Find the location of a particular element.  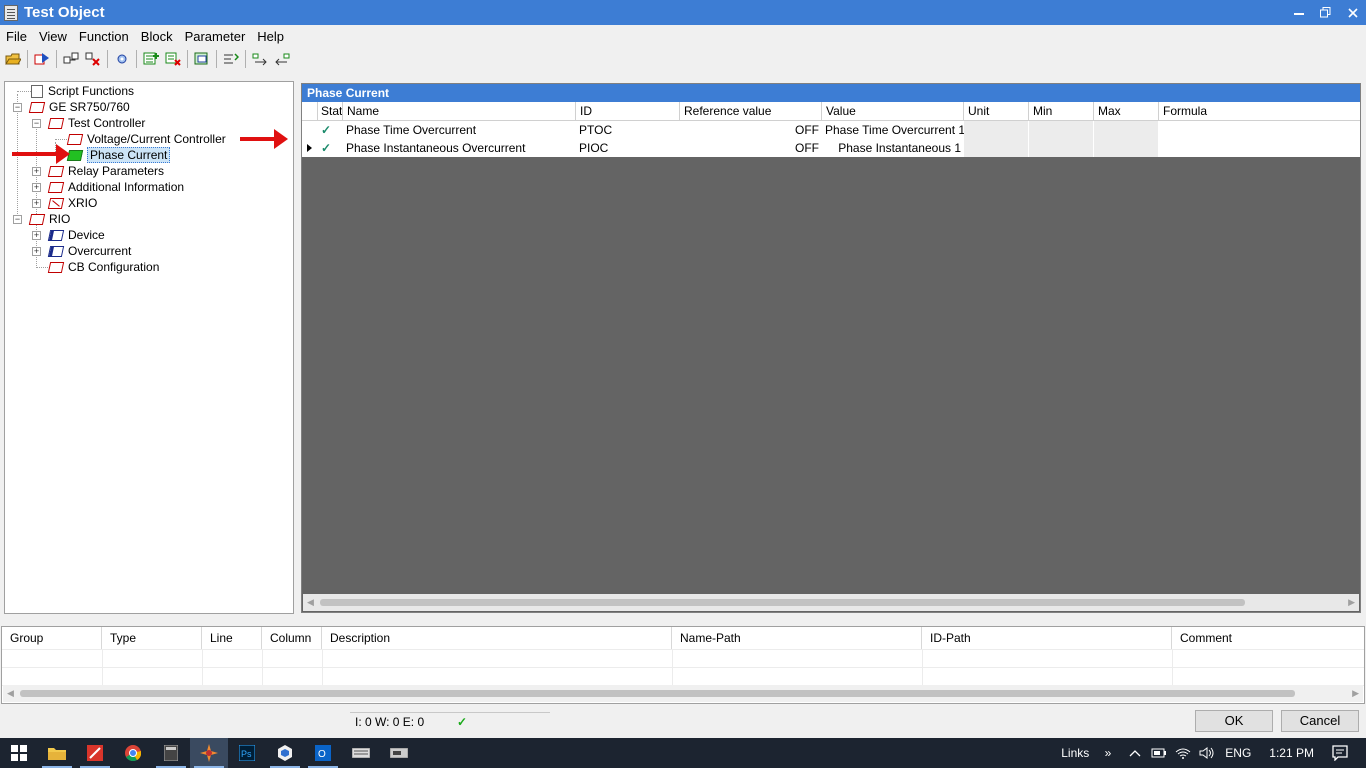

tree-item-relay-parameters: Relay Parameters is located at coordinates (105, 171).